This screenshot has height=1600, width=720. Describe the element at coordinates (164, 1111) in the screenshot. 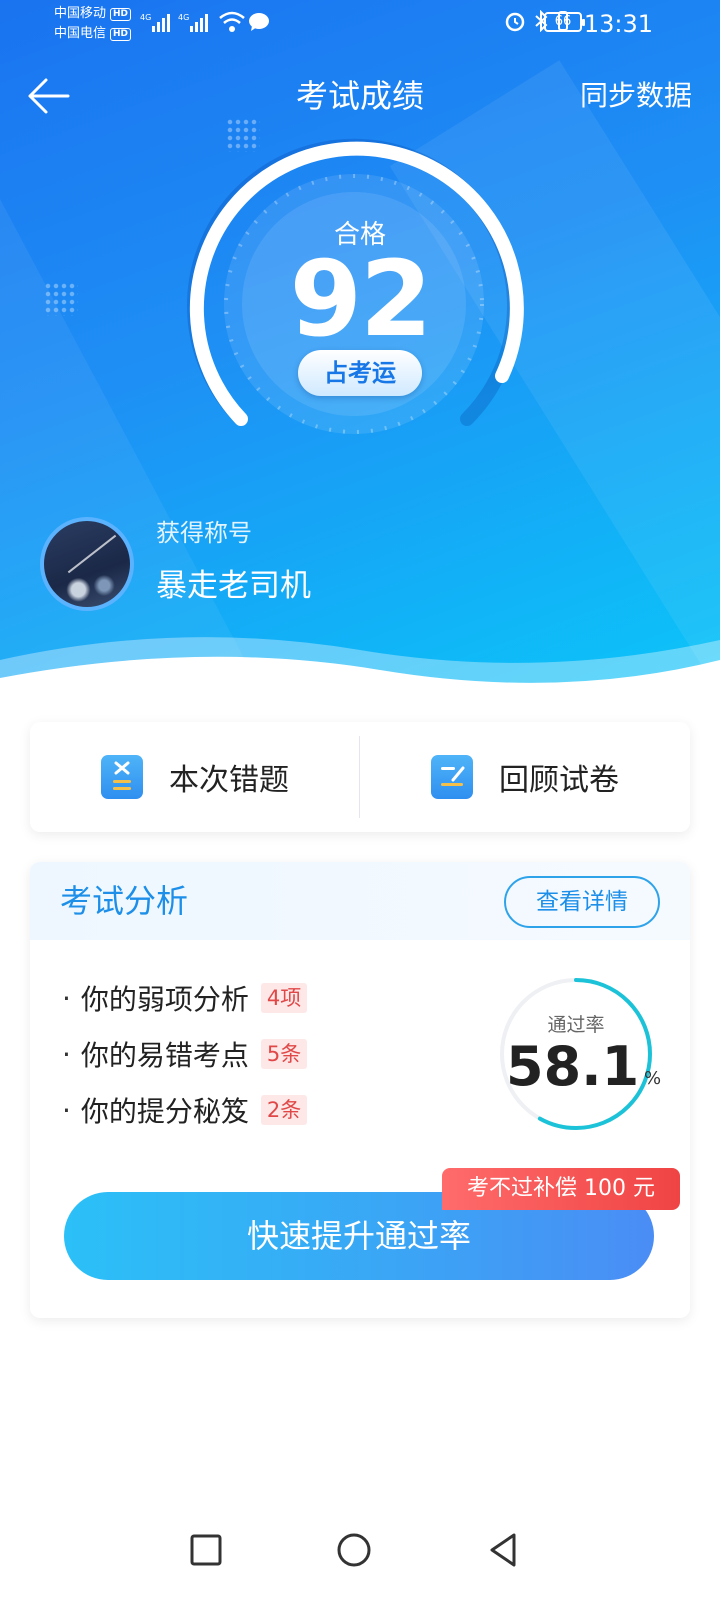

I see `item-text: 你的提分秘笈` at that location.